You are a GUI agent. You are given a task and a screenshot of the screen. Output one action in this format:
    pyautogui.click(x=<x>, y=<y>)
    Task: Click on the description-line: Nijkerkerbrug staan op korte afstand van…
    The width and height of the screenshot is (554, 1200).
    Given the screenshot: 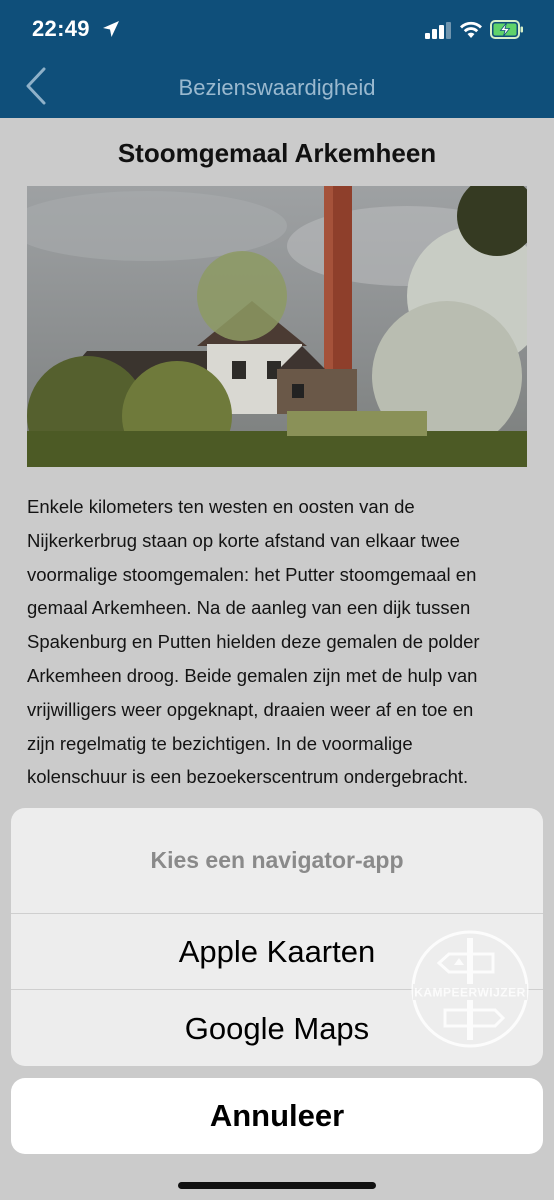 What is the action you would take?
    pyautogui.click(x=243, y=540)
    